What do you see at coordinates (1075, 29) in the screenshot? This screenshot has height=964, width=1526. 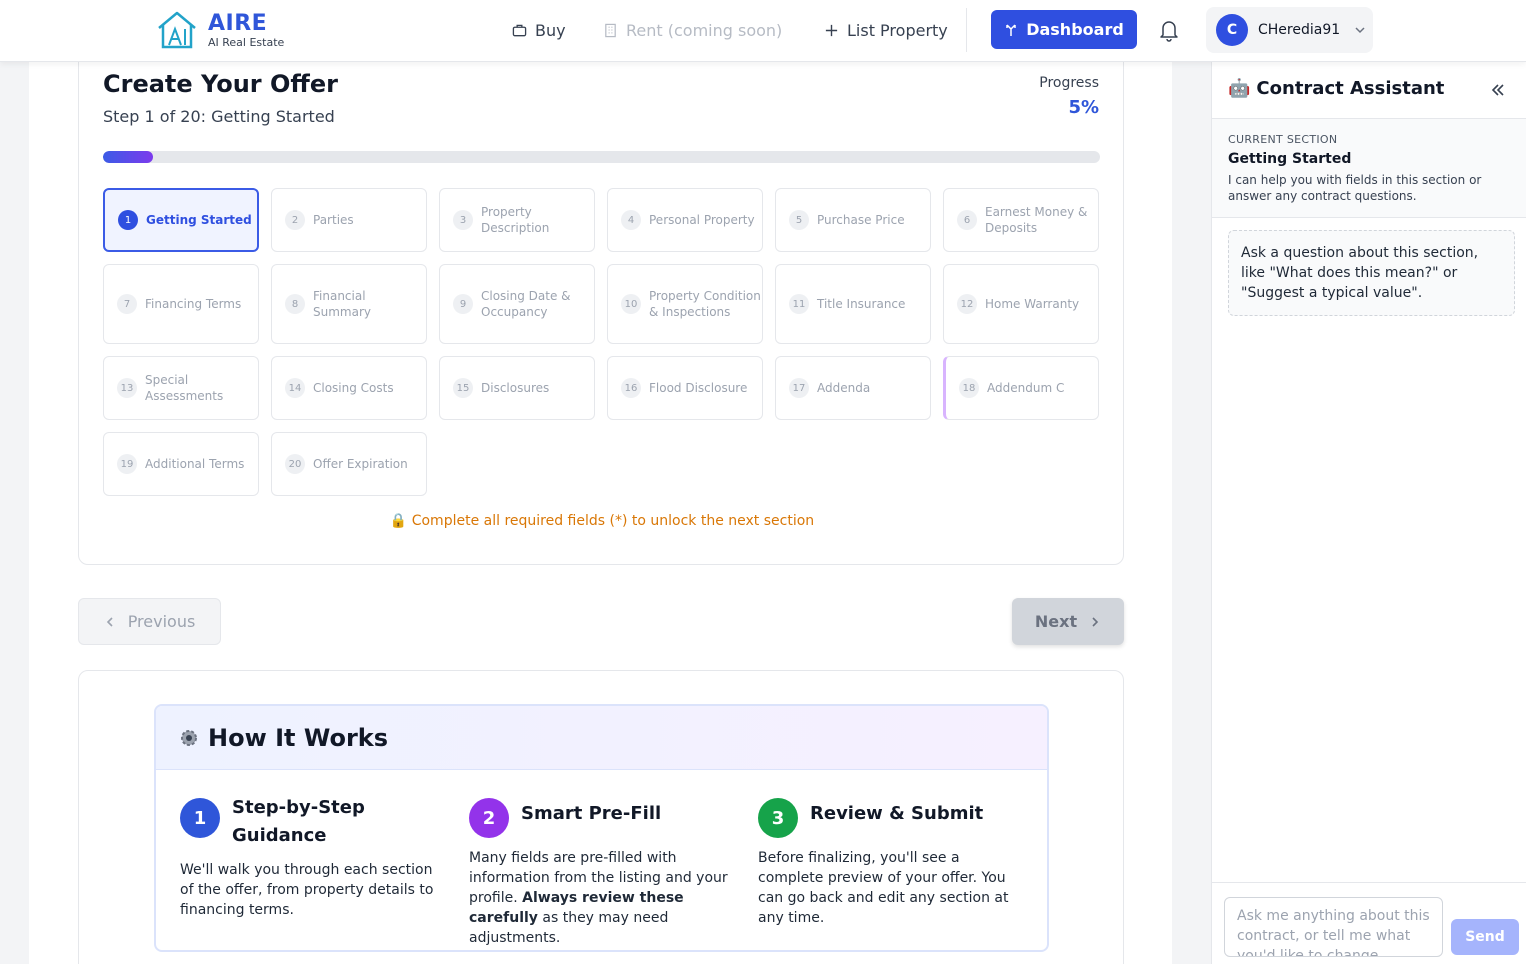 I see `dashboard-label: Dashboard` at bounding box center [1075, 29].